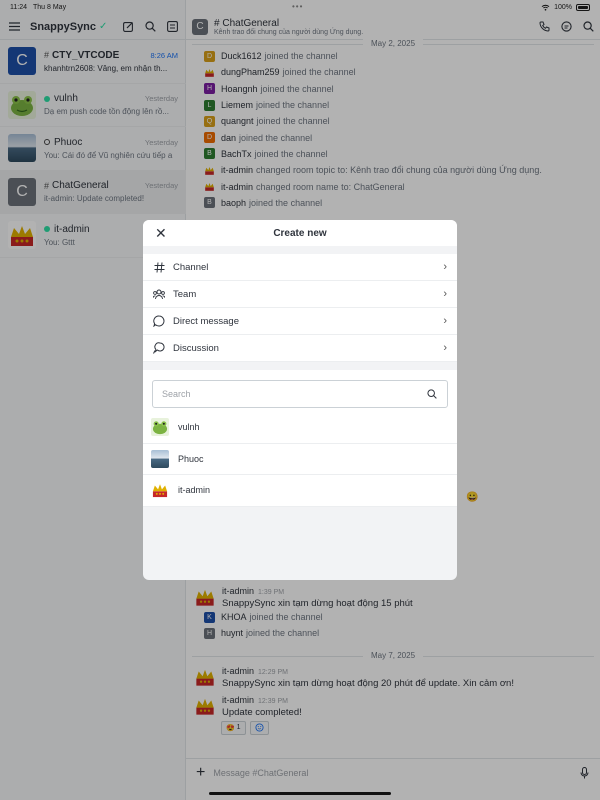 The height and width of the screenshot is (800, 600). I want to click on user-item-it-admin: it-admin, so click(300, 491).